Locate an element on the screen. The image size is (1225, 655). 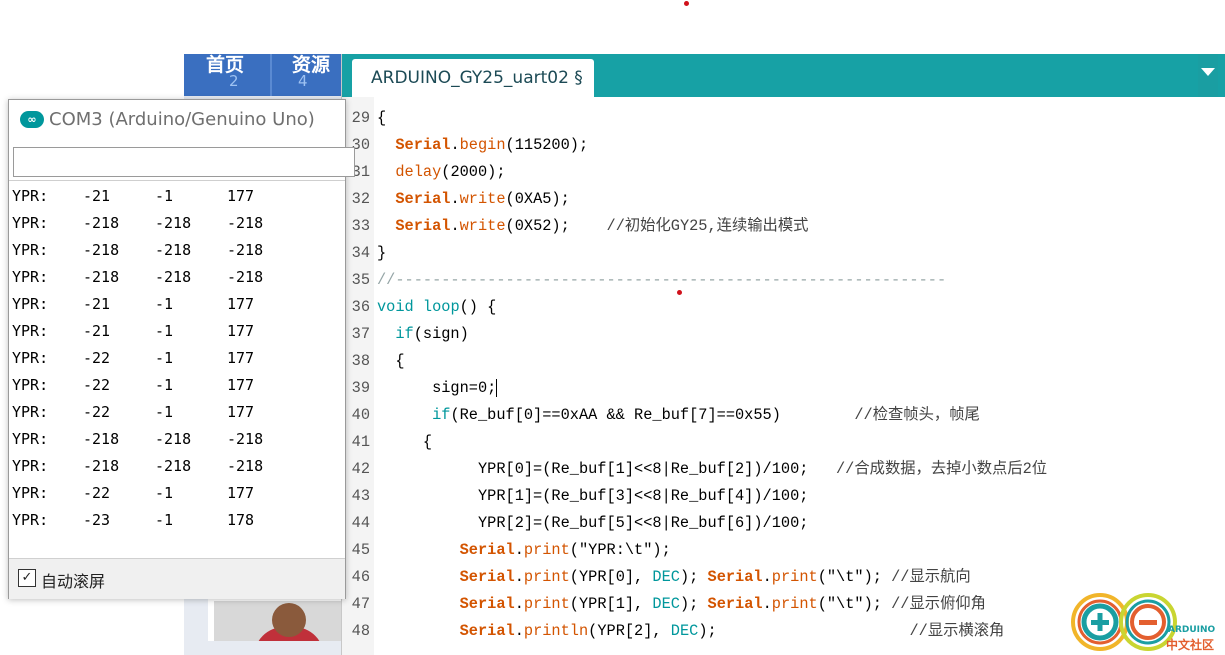
line-number: 43 is located at coordinates (360, 496).